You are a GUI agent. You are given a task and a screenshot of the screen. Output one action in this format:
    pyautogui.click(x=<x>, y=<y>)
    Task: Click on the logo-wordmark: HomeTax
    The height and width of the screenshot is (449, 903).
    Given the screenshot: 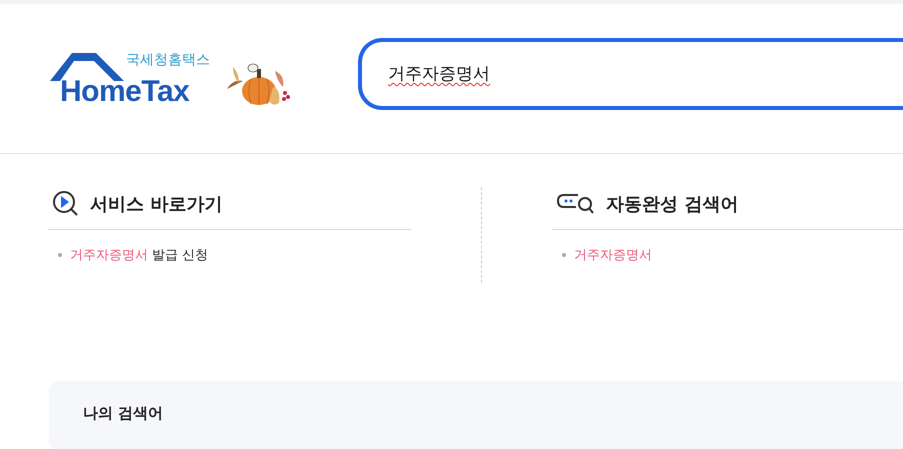 What is the action you would take?
    pyautogui.click(x=125, y=91)
    